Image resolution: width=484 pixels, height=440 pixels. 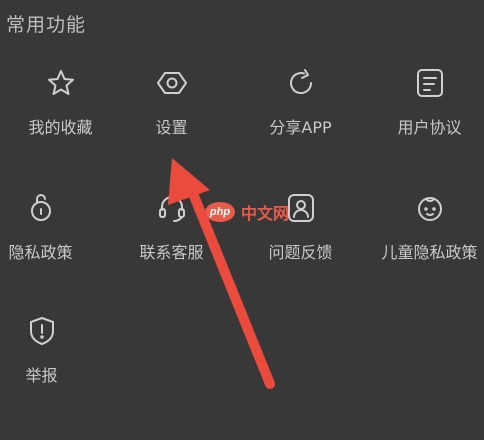 I want to click on menu-item-favorites: 我的收藏, so click(x=60, y=116).